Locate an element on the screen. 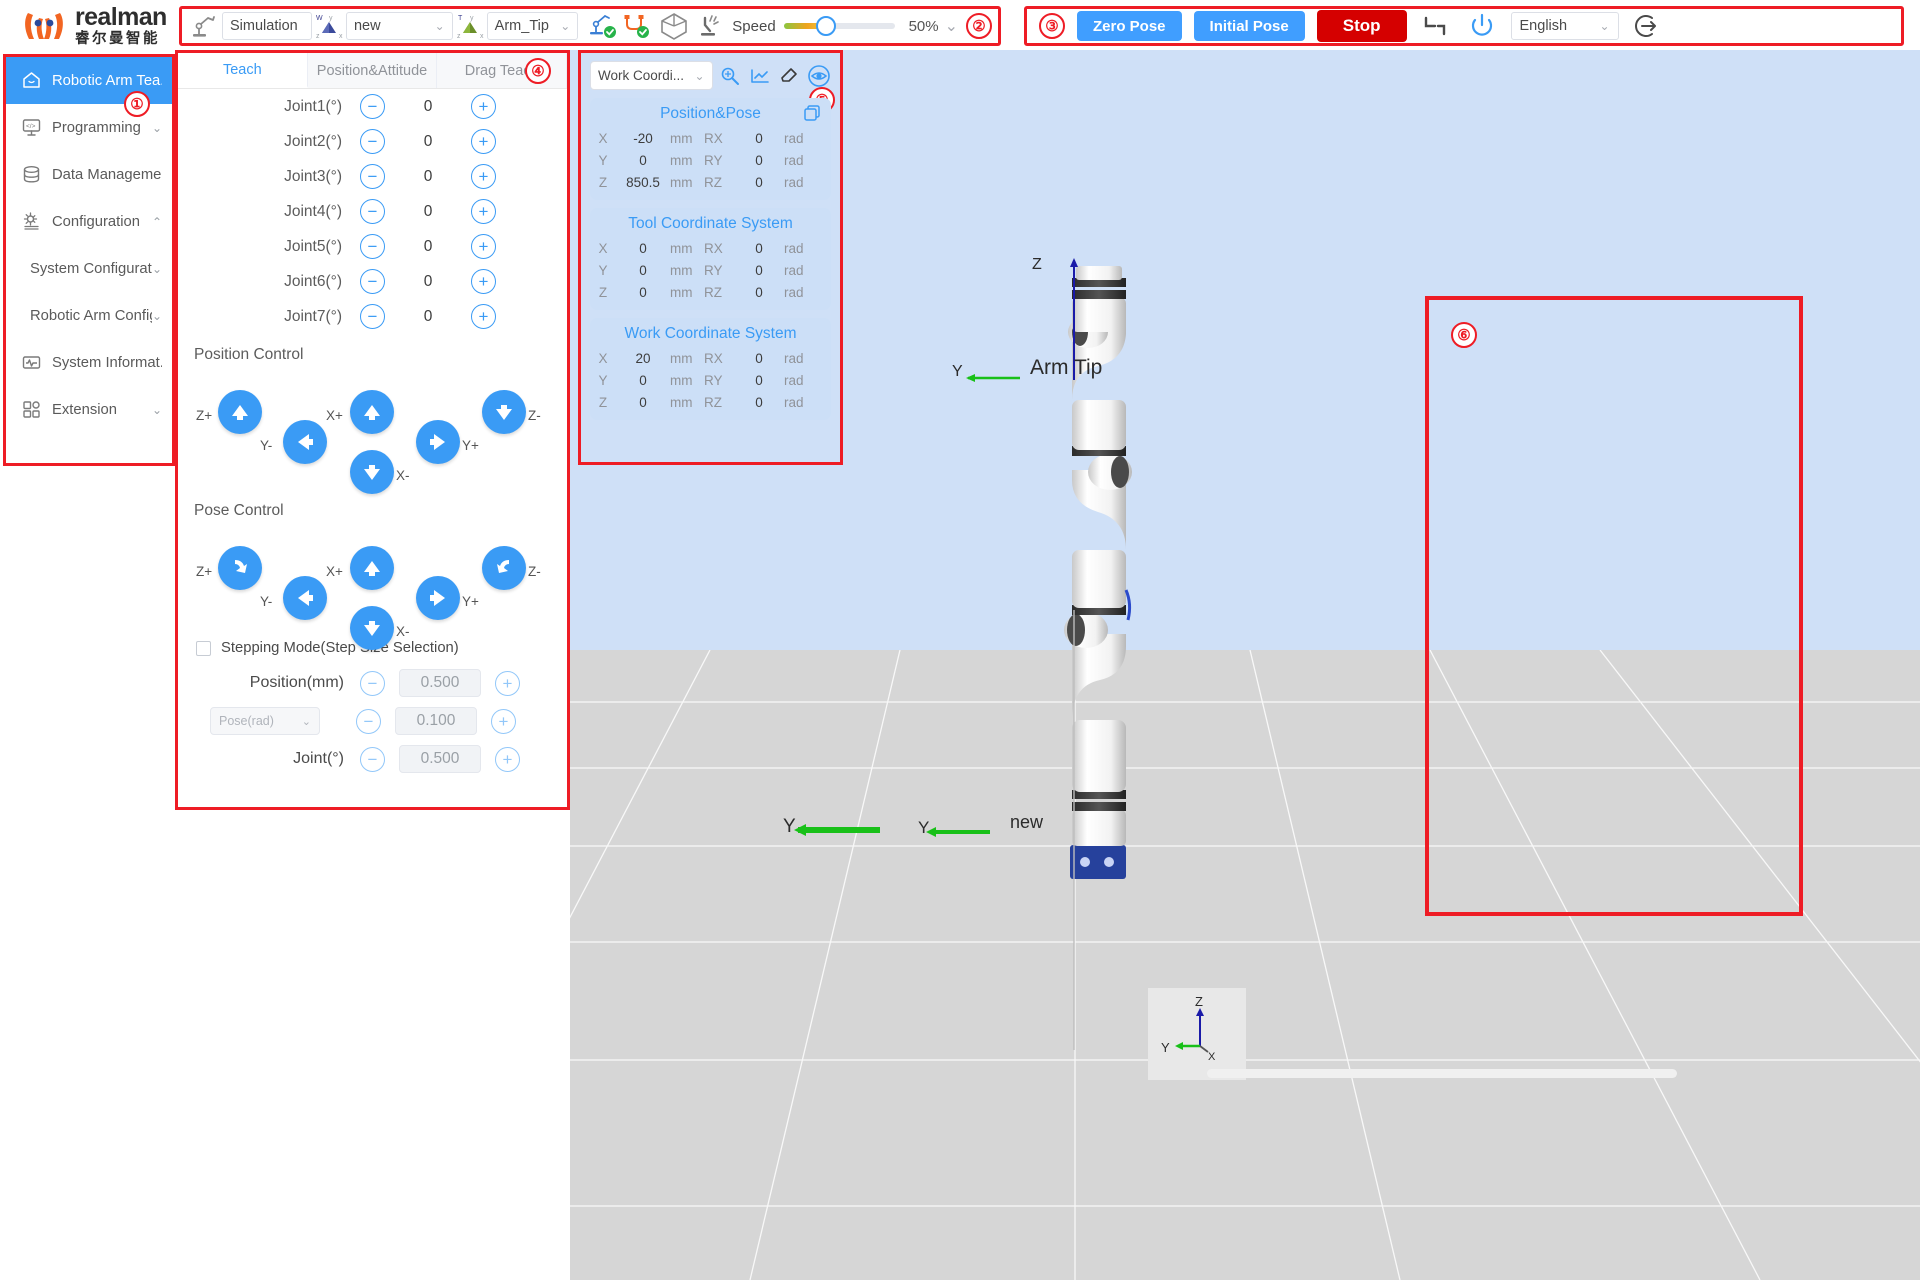 This screenshot has width=1920, height=1280. sidebar-item-extension: Extension ⌄ is located at coordinates (89, 409).